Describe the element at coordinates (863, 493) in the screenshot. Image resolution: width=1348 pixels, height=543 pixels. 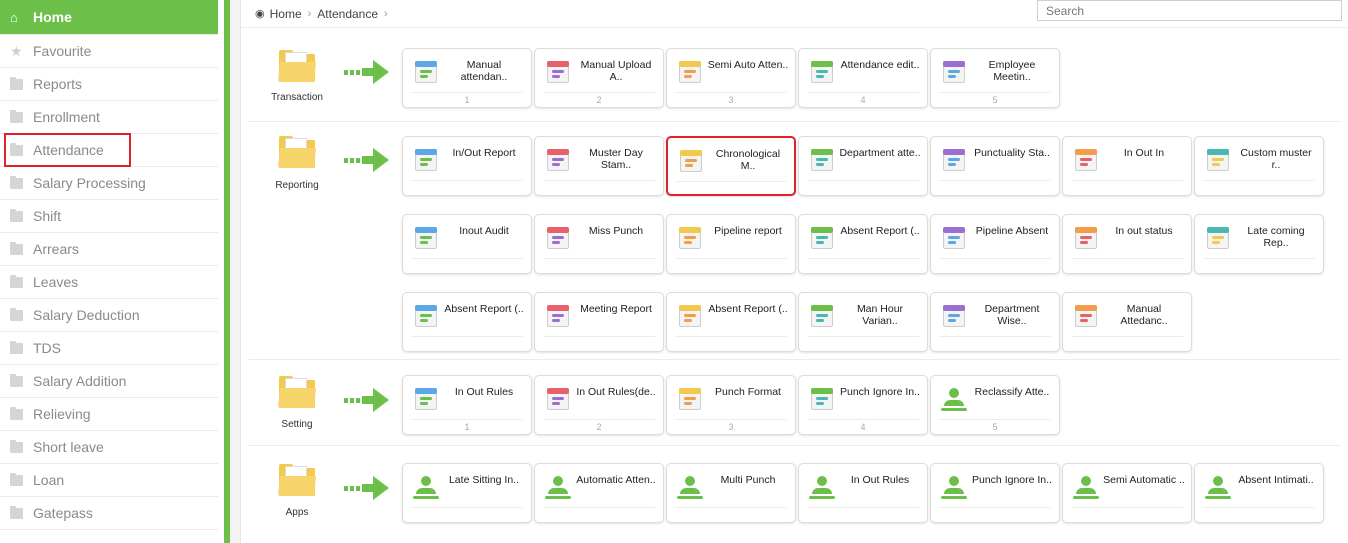
I see `tile-apps: In Out Rules` at that location.